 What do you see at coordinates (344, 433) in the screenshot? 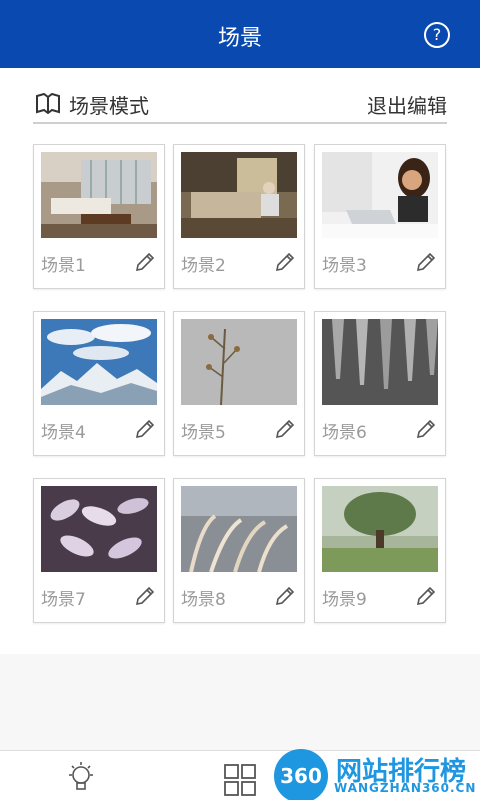
I see `scene-name: 场景6` at bounding box center [344, 433].